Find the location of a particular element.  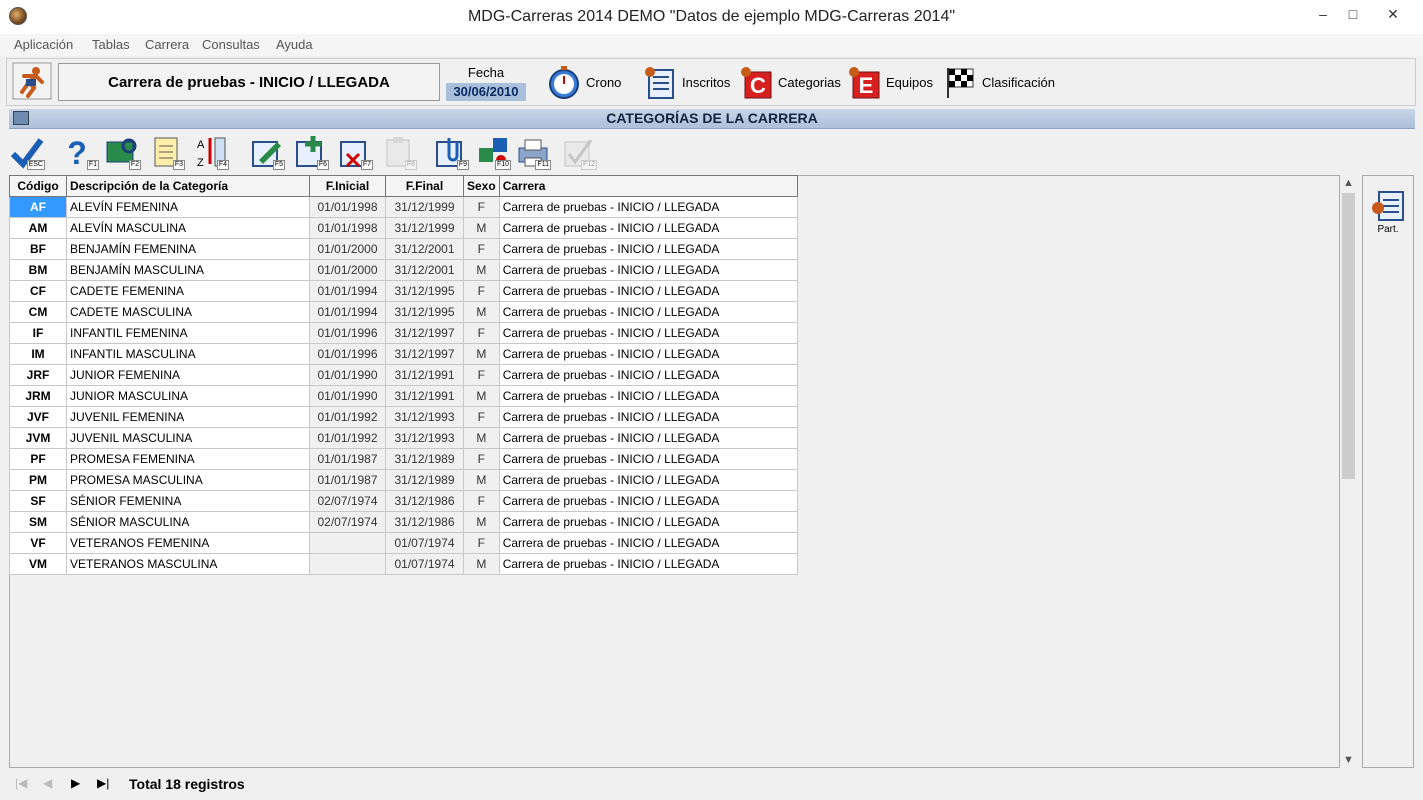

cell-codigo: AM is located at coordinates (38, 228).